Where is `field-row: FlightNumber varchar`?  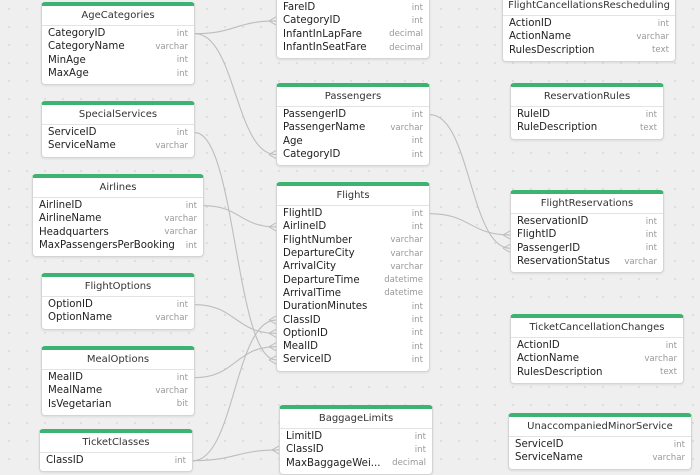
field-row: FlightNumber varchar is located at coordinates (353, 240).